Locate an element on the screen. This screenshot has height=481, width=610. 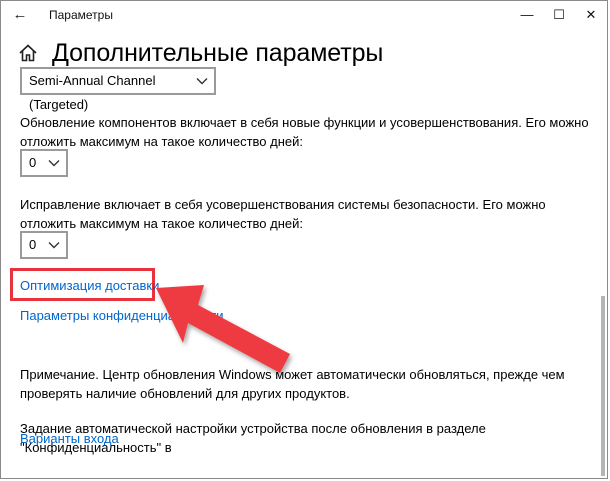
close-button: ✕ is located at coordinates (591, 16).